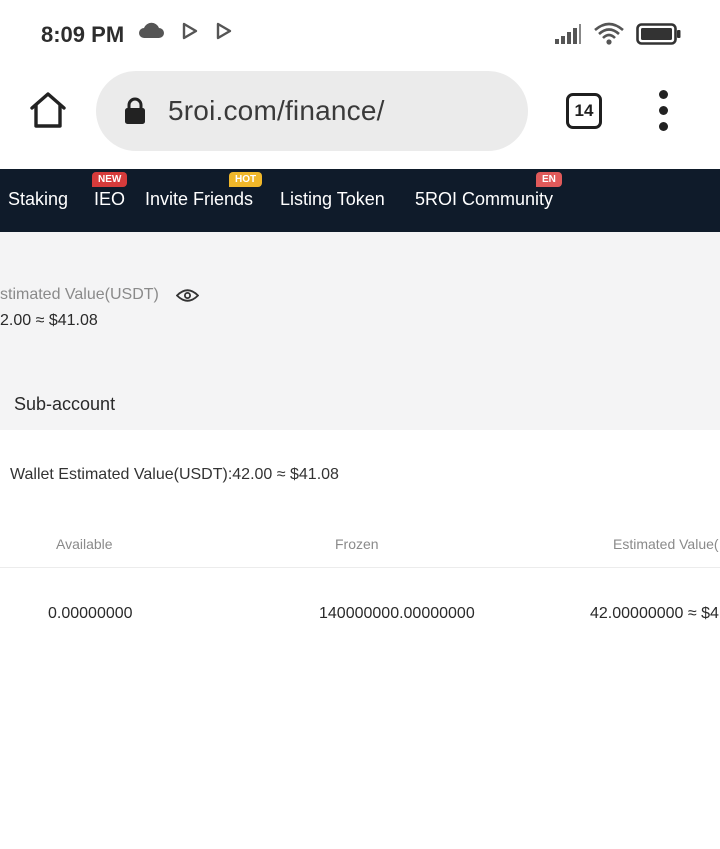  I want to click on home-icon, so click(48, 110).